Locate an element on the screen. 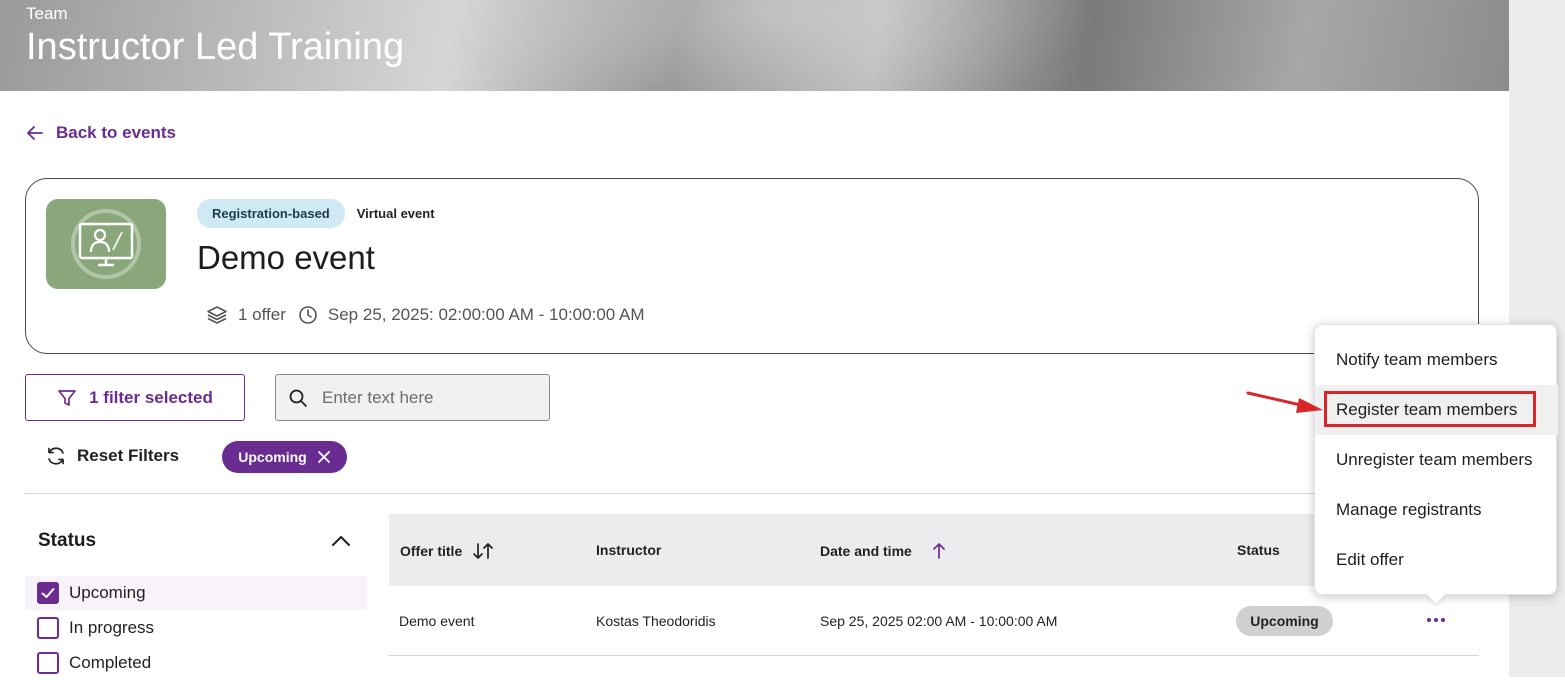 This screenshot has height=680, width=1565. checkmark-icon is located at coordinates (48, 593).